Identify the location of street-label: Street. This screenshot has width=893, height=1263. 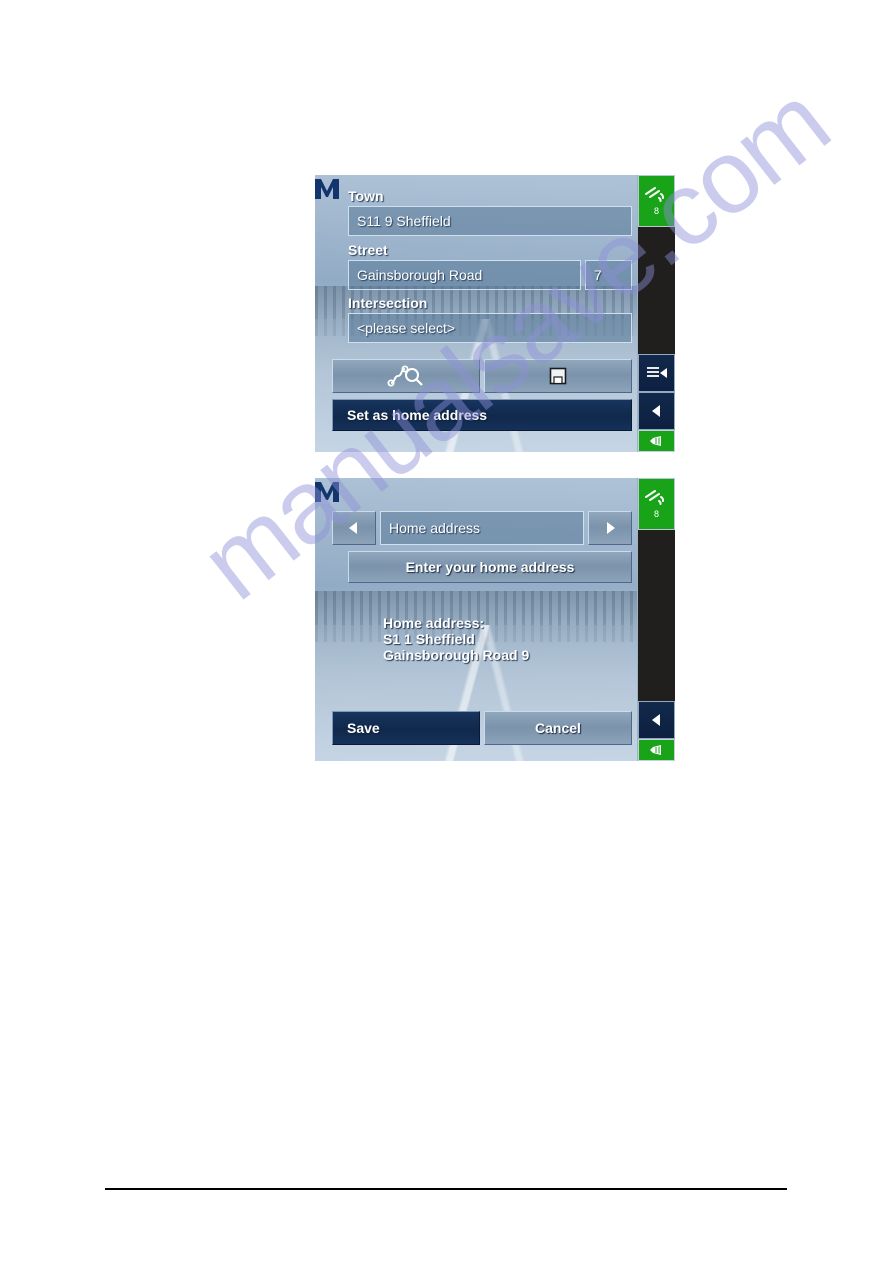
(368, 250).